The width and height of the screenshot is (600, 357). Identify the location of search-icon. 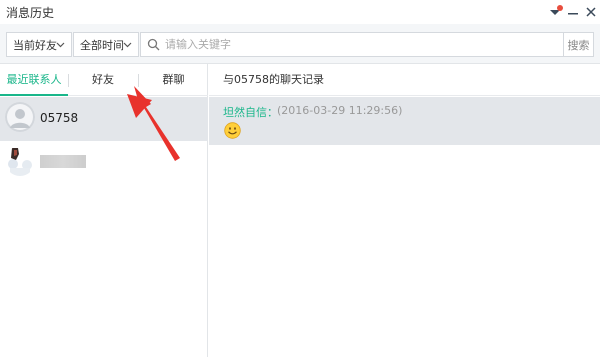
(153, 44).